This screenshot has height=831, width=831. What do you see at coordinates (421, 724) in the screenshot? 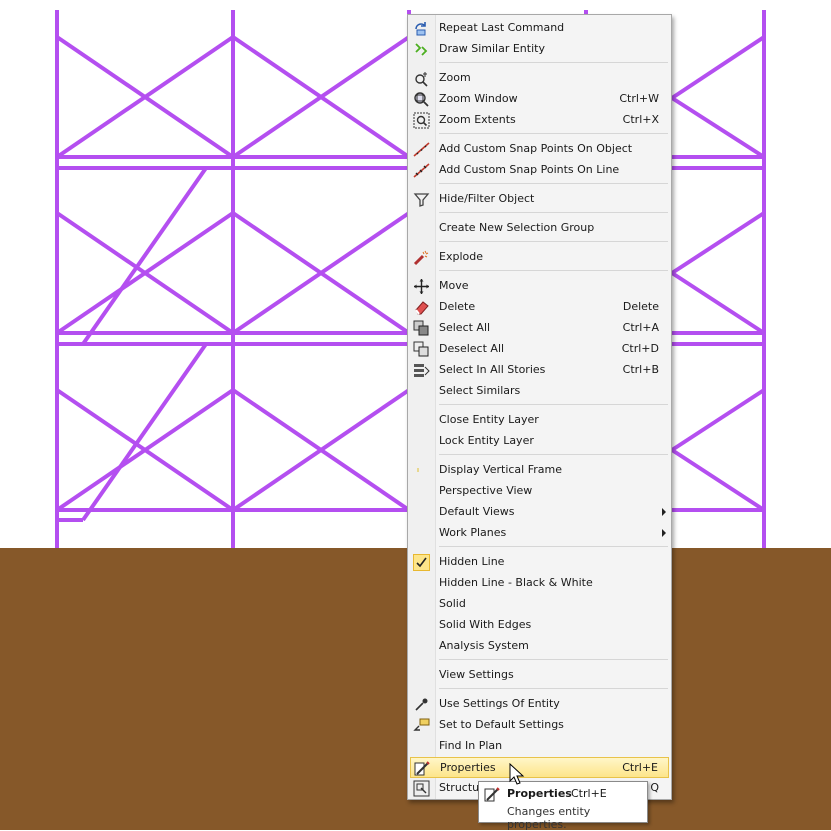
I see `default-settings-icon` at bounding box center [421, 724].